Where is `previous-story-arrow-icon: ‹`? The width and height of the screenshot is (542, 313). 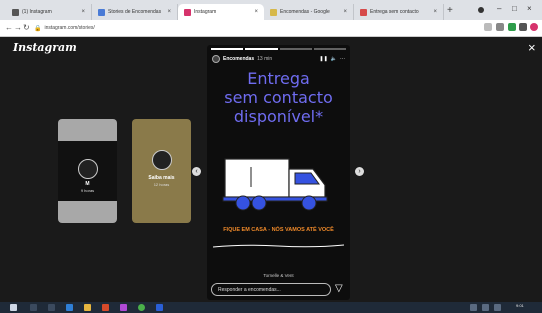
previous-story-arrow-icon: ‹ is located at coordinates (196, 171).